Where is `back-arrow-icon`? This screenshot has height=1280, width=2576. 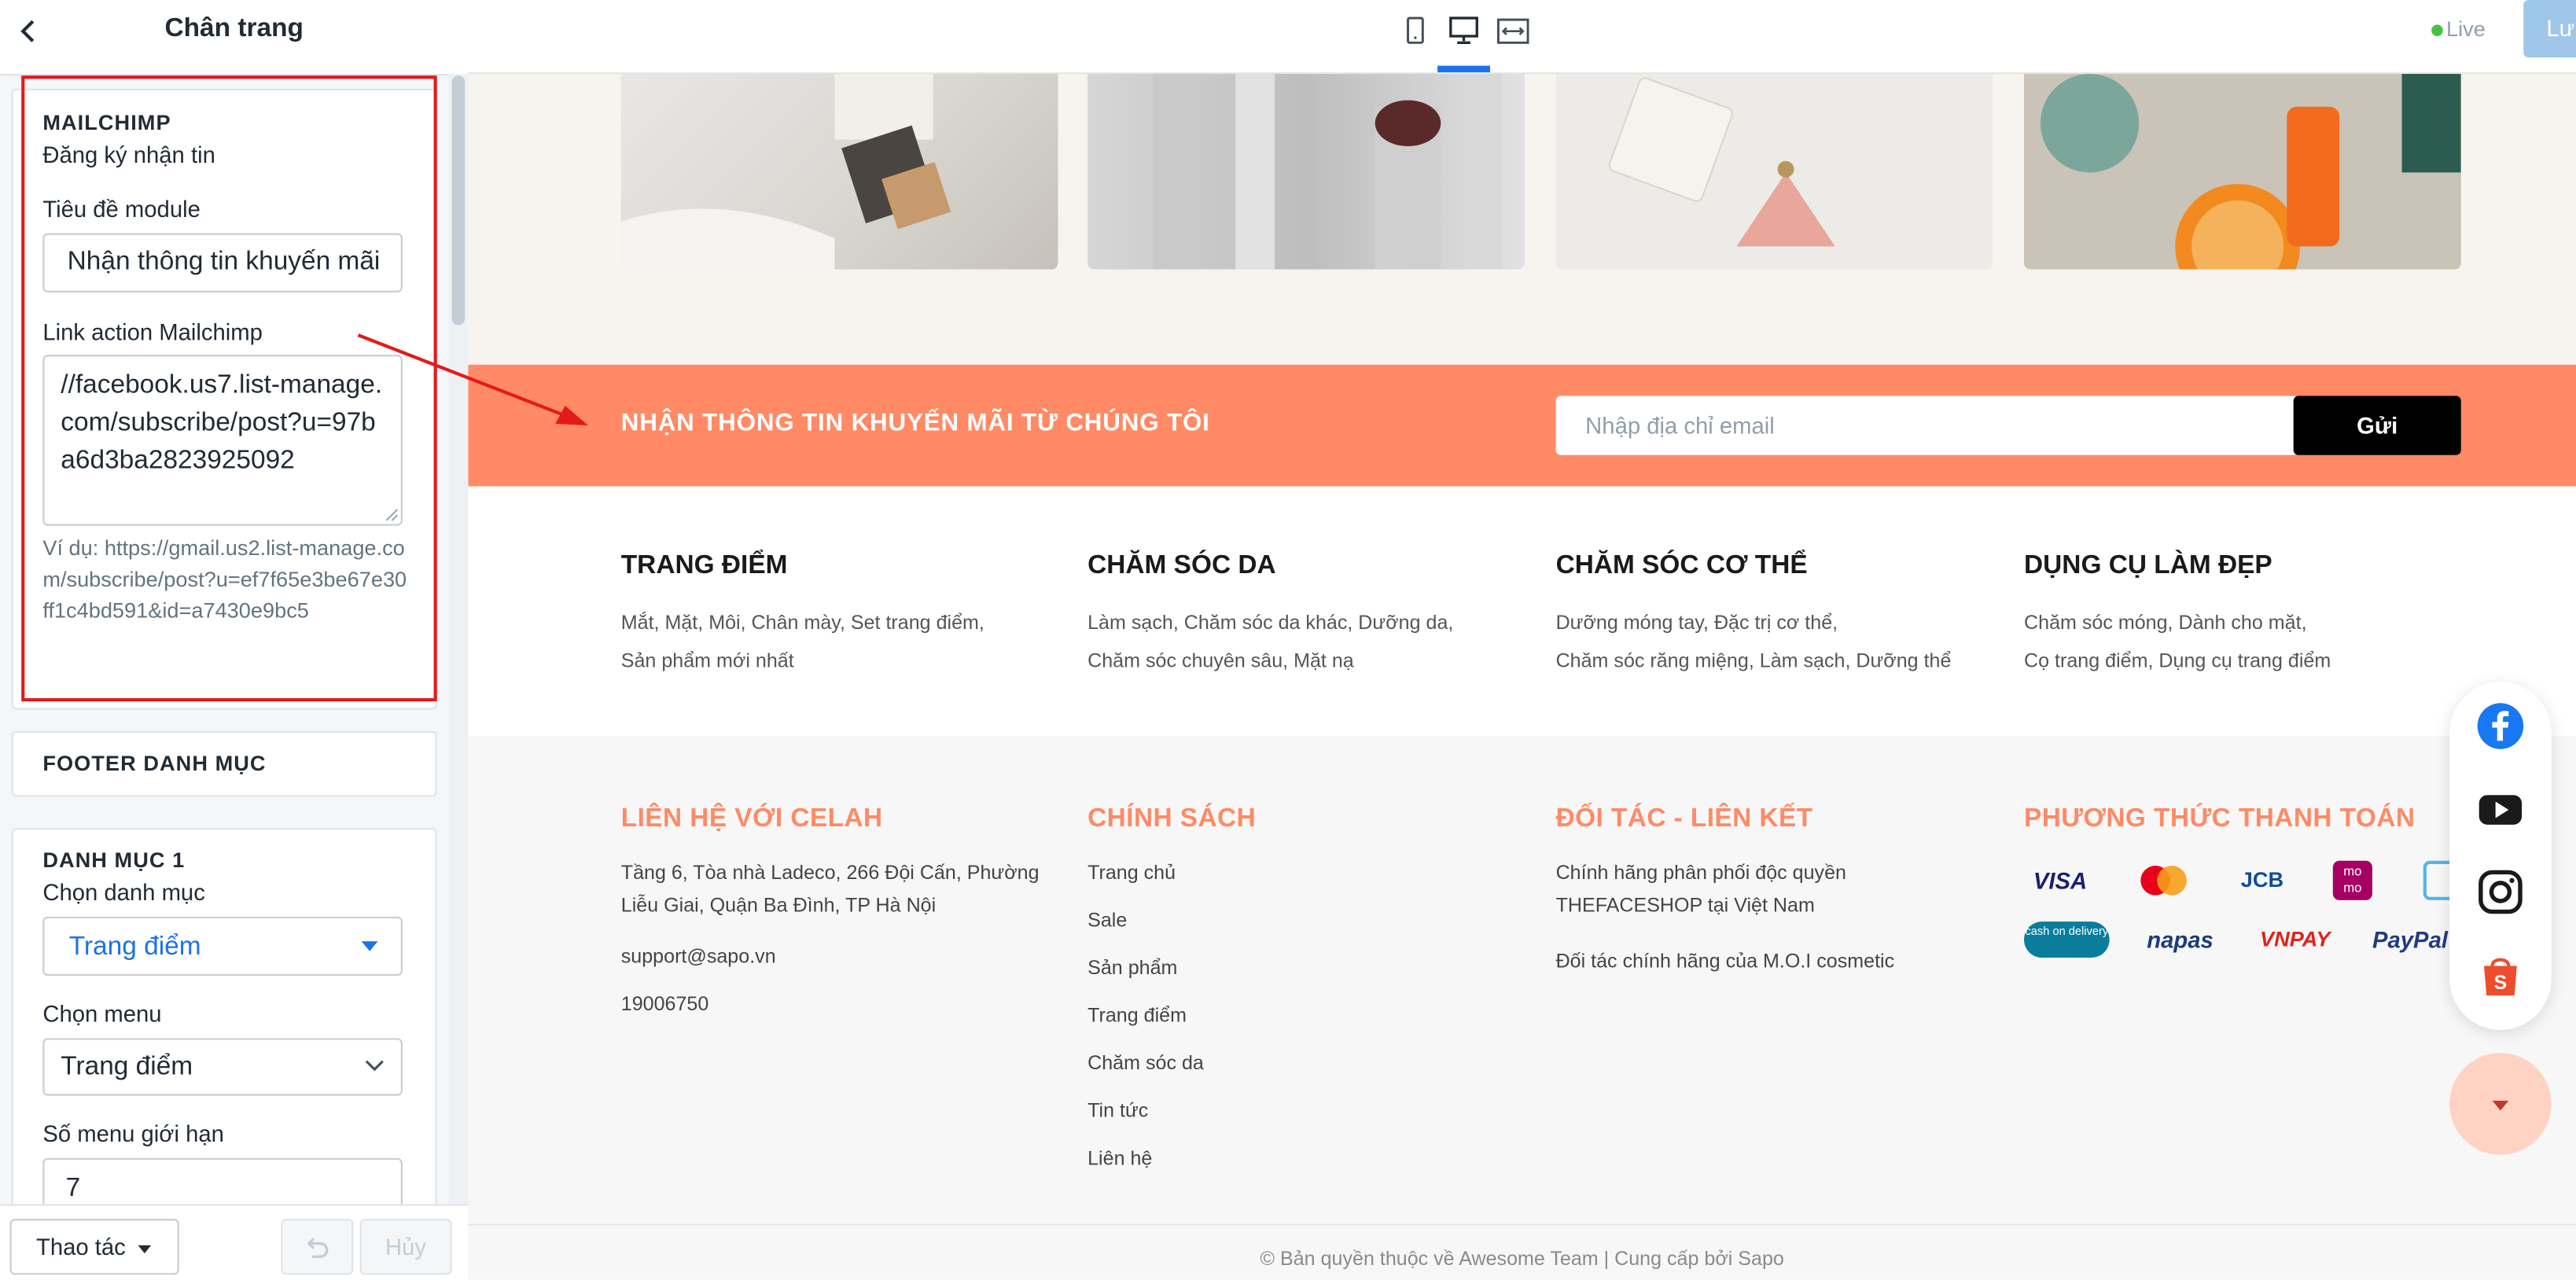 back-arrow-icon is located at coordinates (28, 32).